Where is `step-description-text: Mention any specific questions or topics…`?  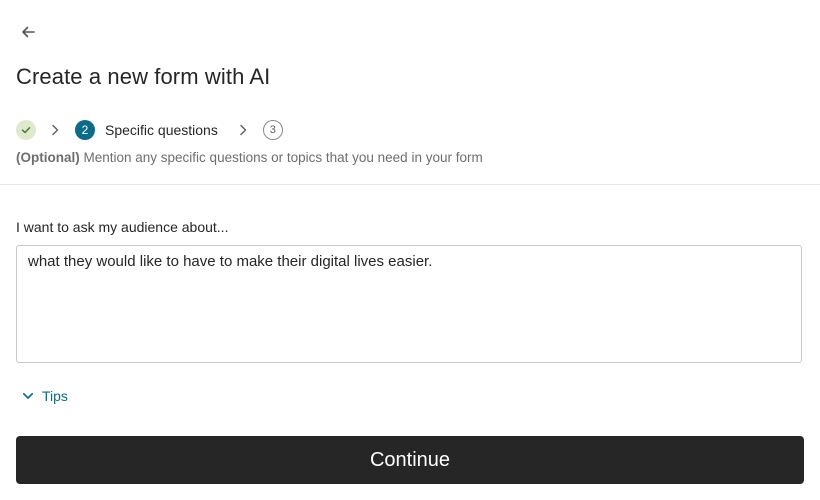 step-description-text: Mention any specific questions or topics… is located at coordinates (281, 157).